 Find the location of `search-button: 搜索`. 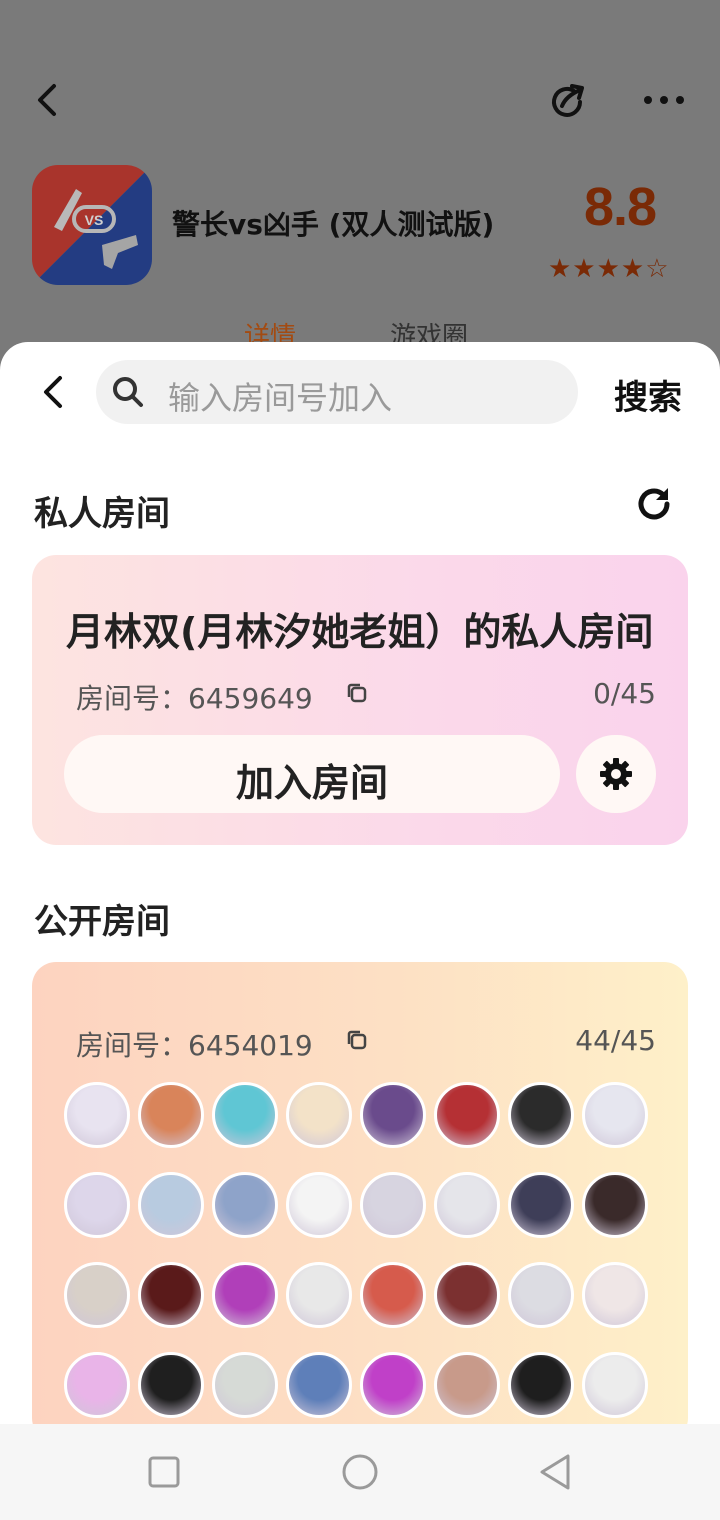

search-button: 搜索 is located at coordinates (648, 394).